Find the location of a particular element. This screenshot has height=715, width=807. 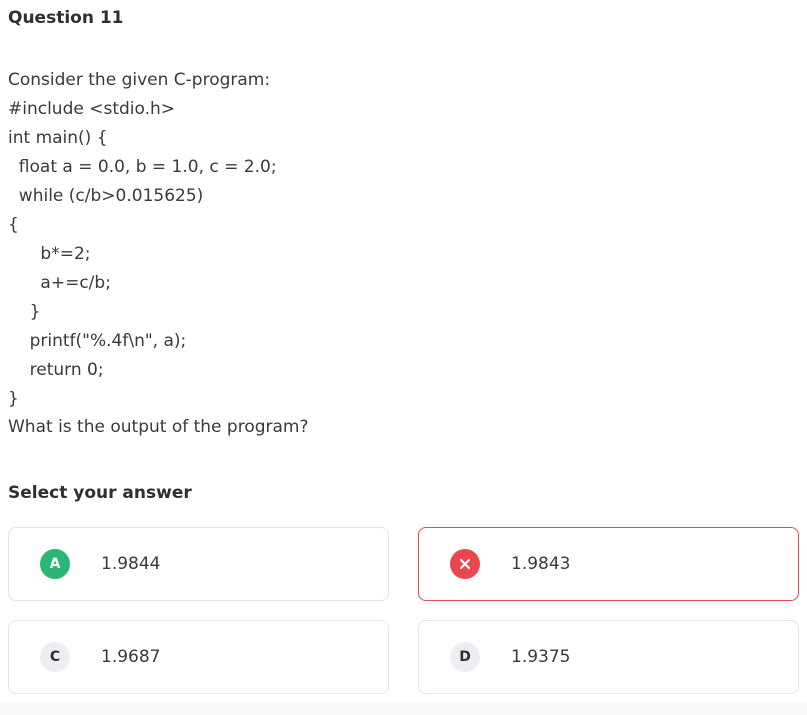

question-line: float a = 0.0, b = 1.0, c = 2.0; is located at coordinates (142, 167).